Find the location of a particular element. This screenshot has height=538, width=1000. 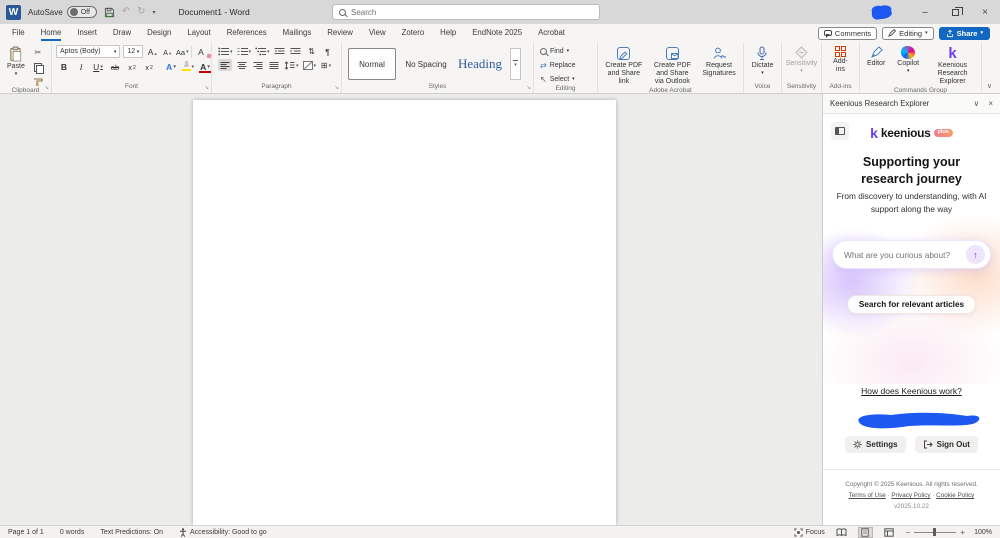

borders-button: ⊞ ▾ is located at coordinates (326, 65).